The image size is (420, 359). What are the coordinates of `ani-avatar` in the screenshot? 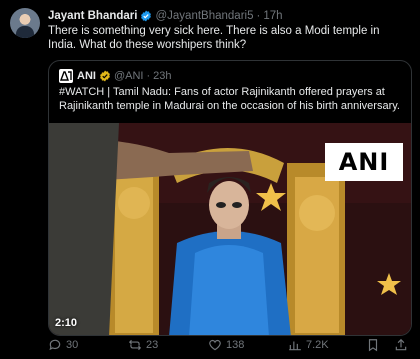 It's located at (66, 76).